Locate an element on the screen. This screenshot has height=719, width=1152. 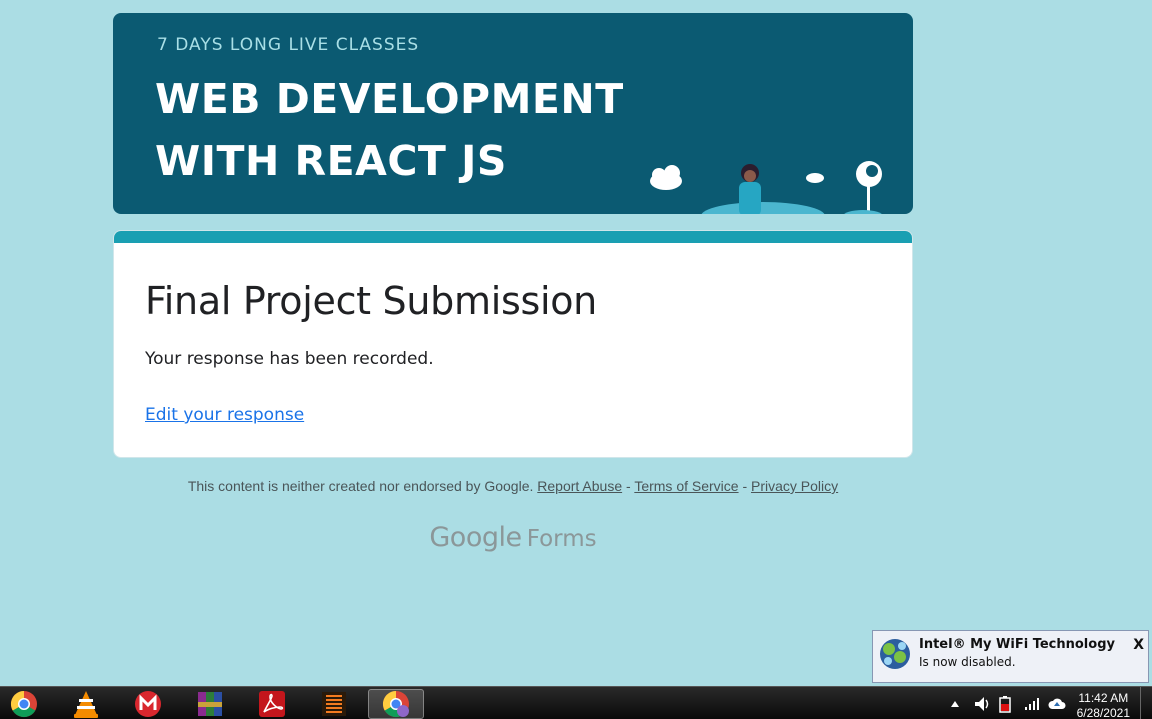
privacy-link: Privacy Policy is located at coordinates (794, 486).